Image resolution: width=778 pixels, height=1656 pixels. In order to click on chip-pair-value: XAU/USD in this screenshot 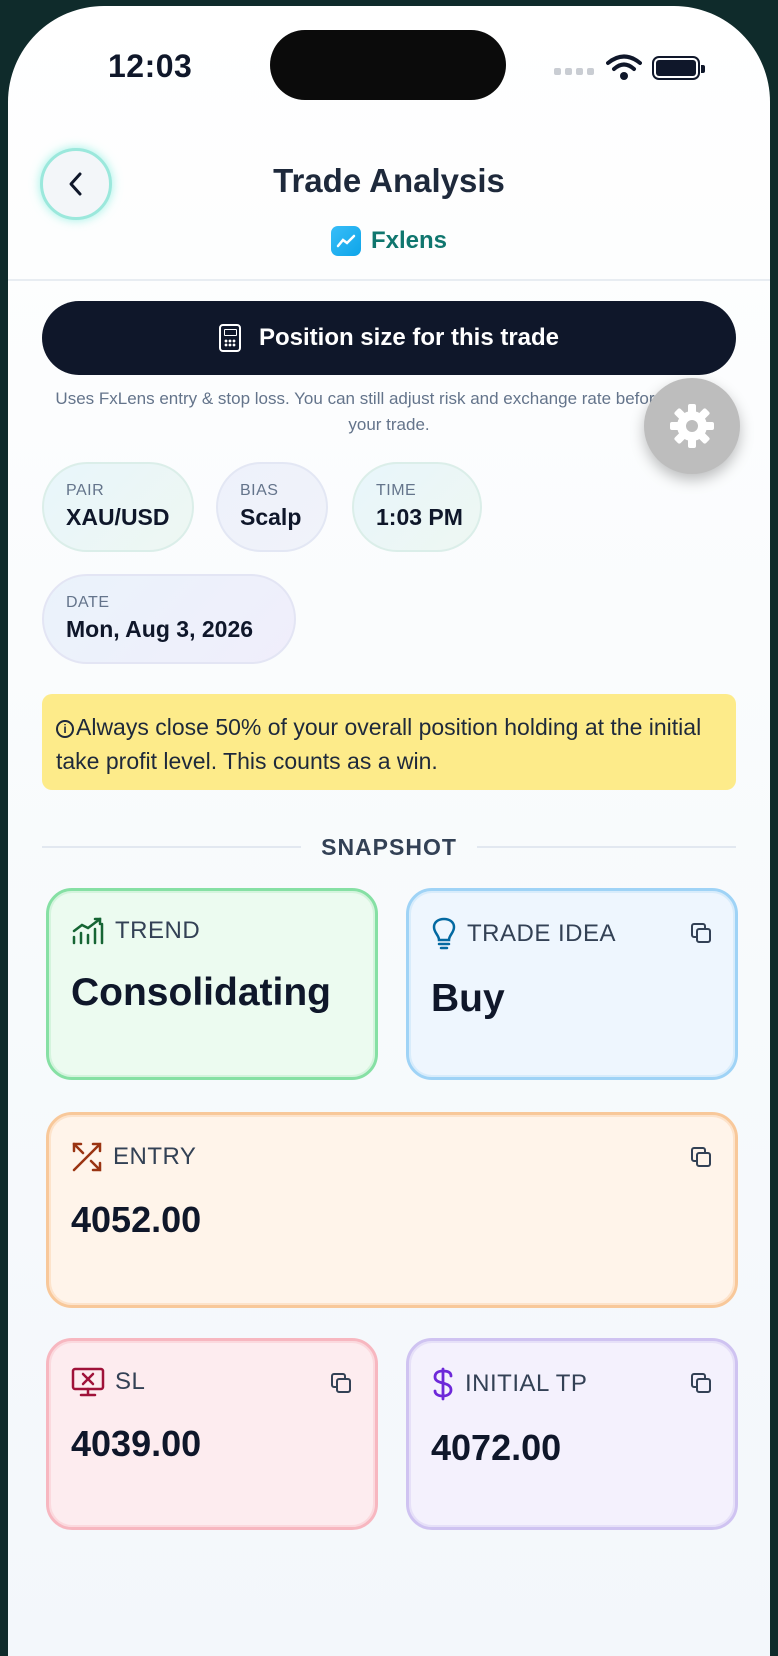, I will do `click(118, 517)`.